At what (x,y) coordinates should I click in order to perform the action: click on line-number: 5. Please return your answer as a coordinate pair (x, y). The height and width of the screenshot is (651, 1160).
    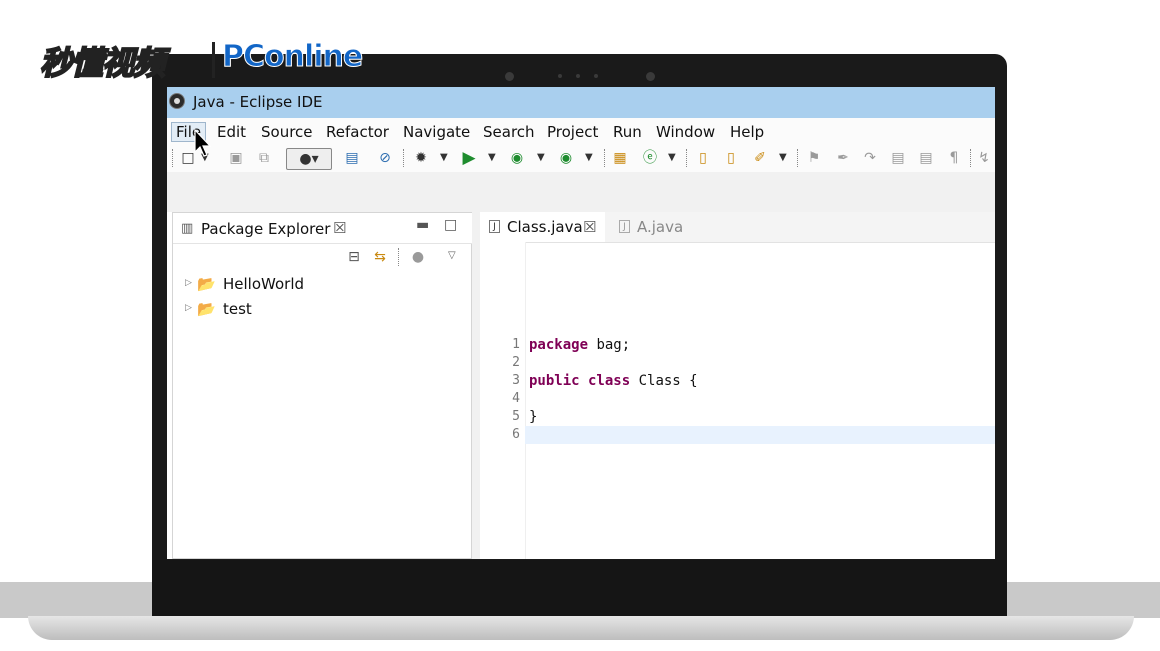
    Looking at the image, I should click on (516, 416).